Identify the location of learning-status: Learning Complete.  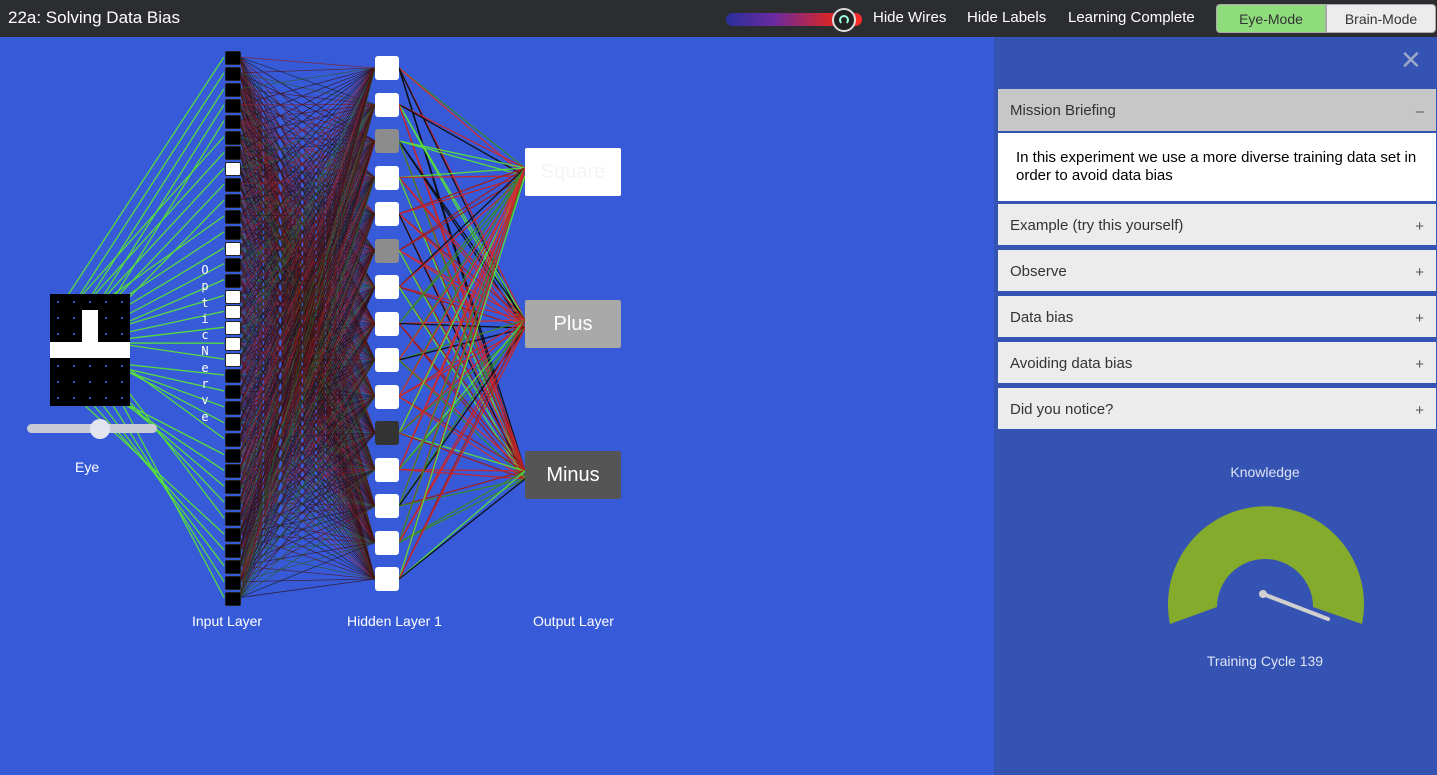
(1131, 17).